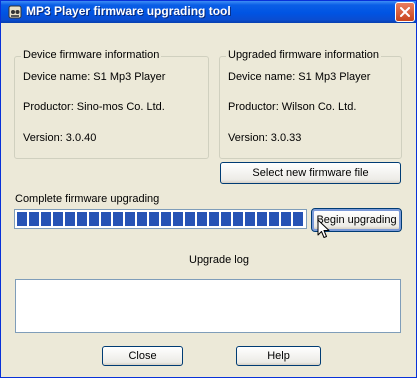 This screenshot has width=417, height=378. I want to click on progress-fill, so click(160, 219).